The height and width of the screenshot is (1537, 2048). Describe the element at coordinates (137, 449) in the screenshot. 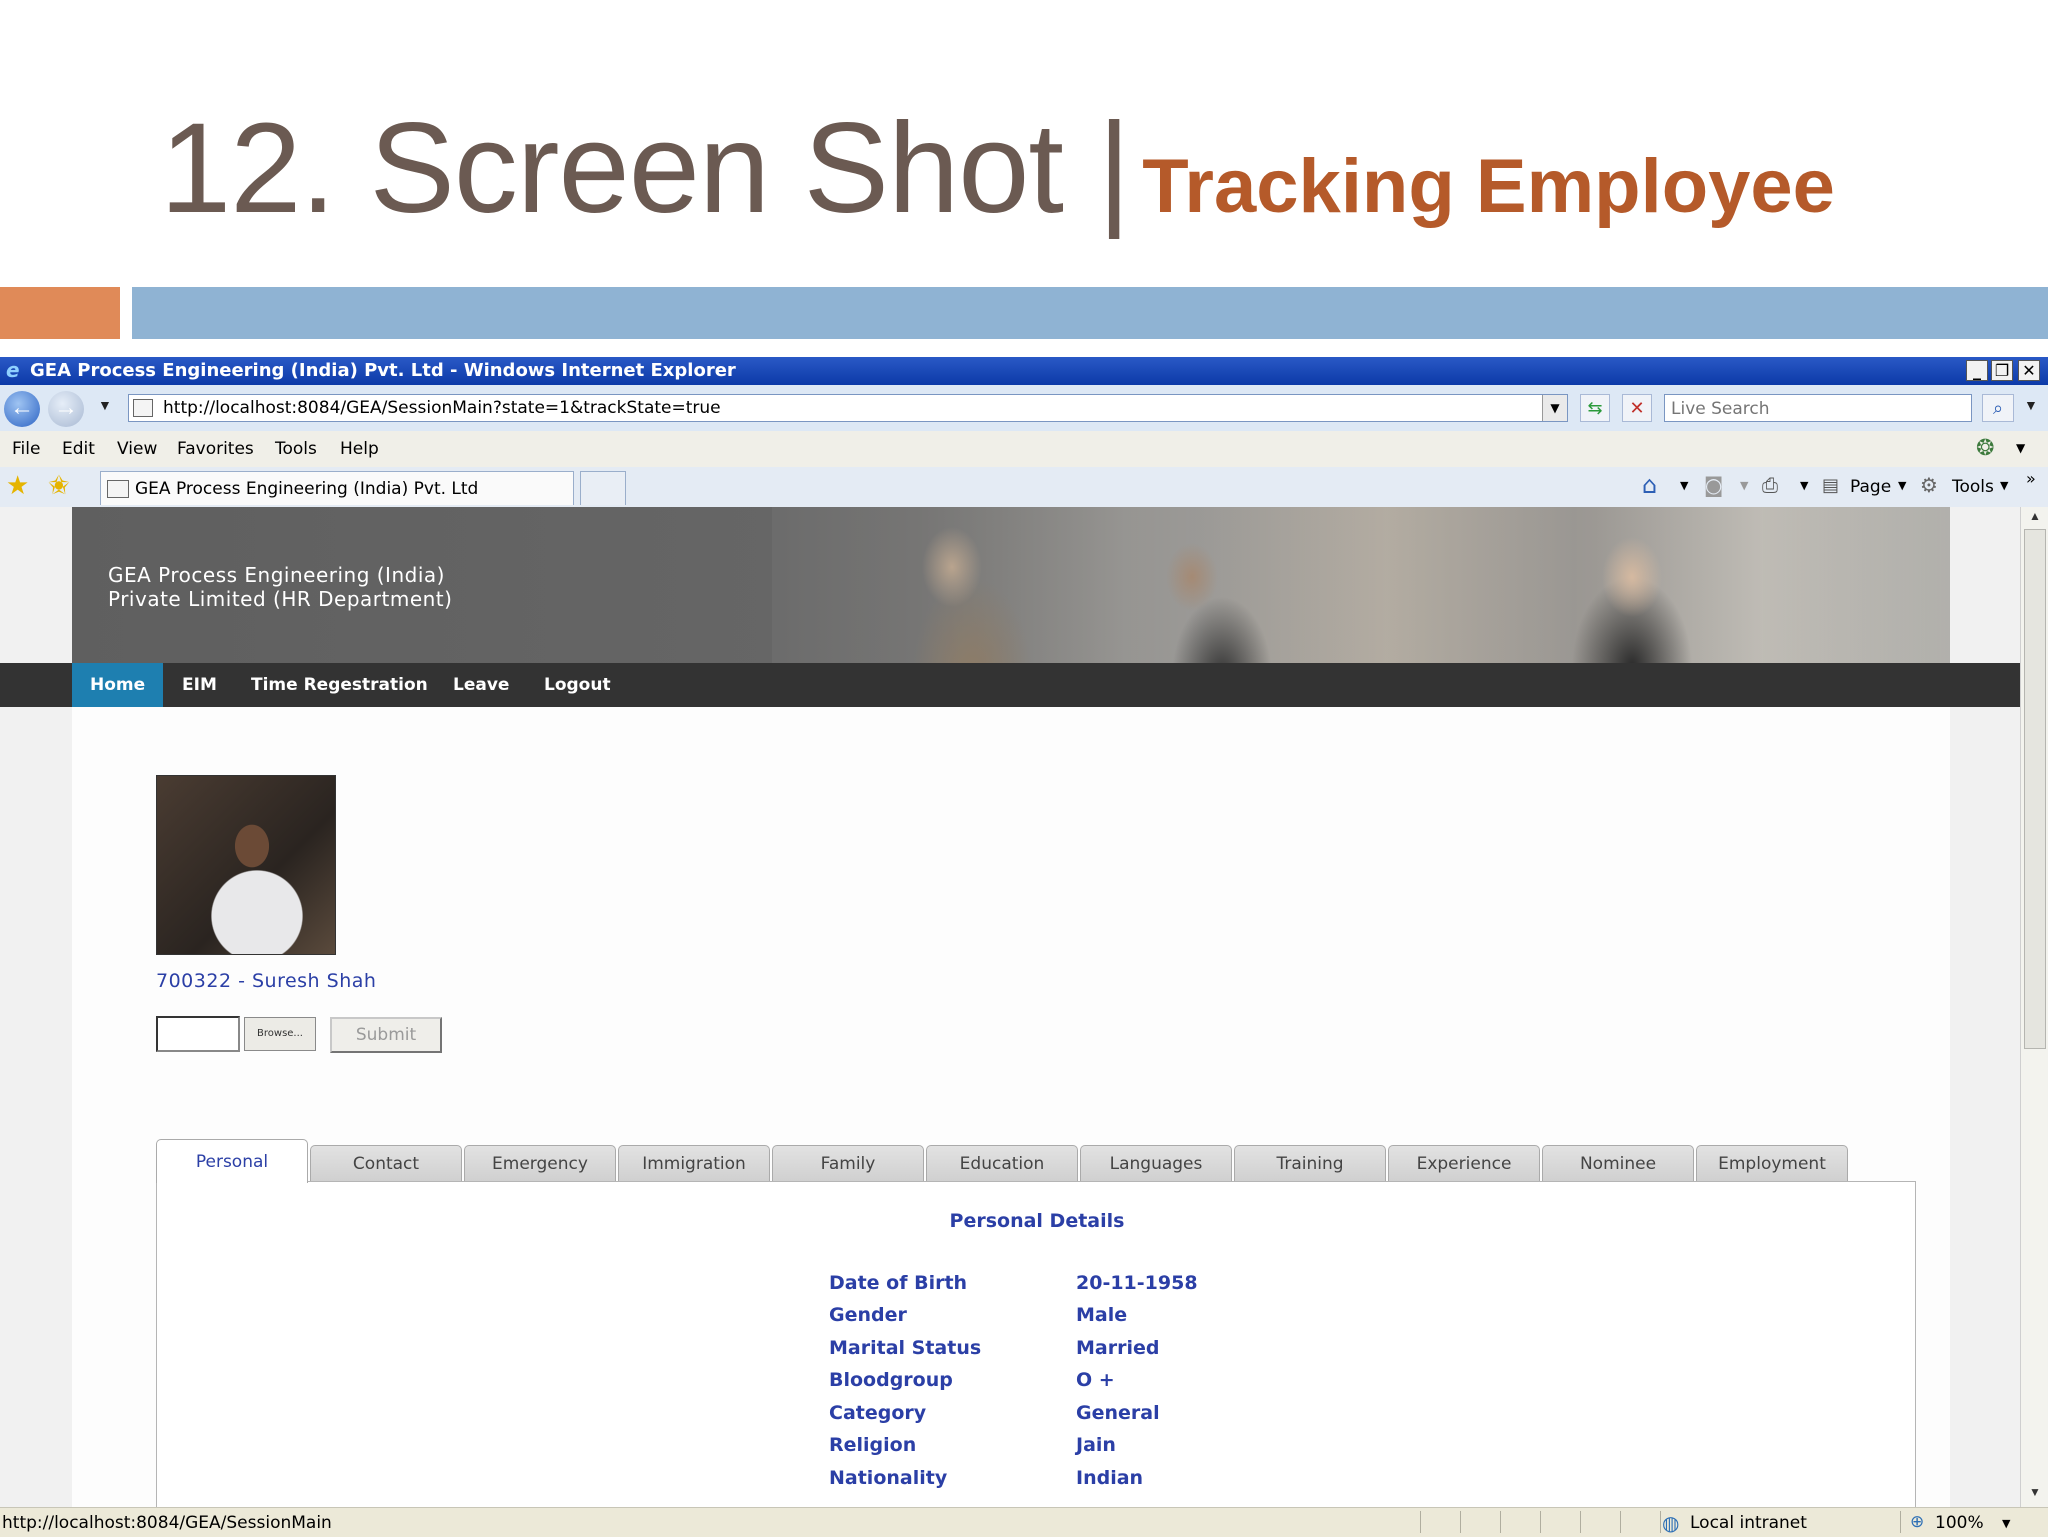

I see `menu-view: View` at that location.